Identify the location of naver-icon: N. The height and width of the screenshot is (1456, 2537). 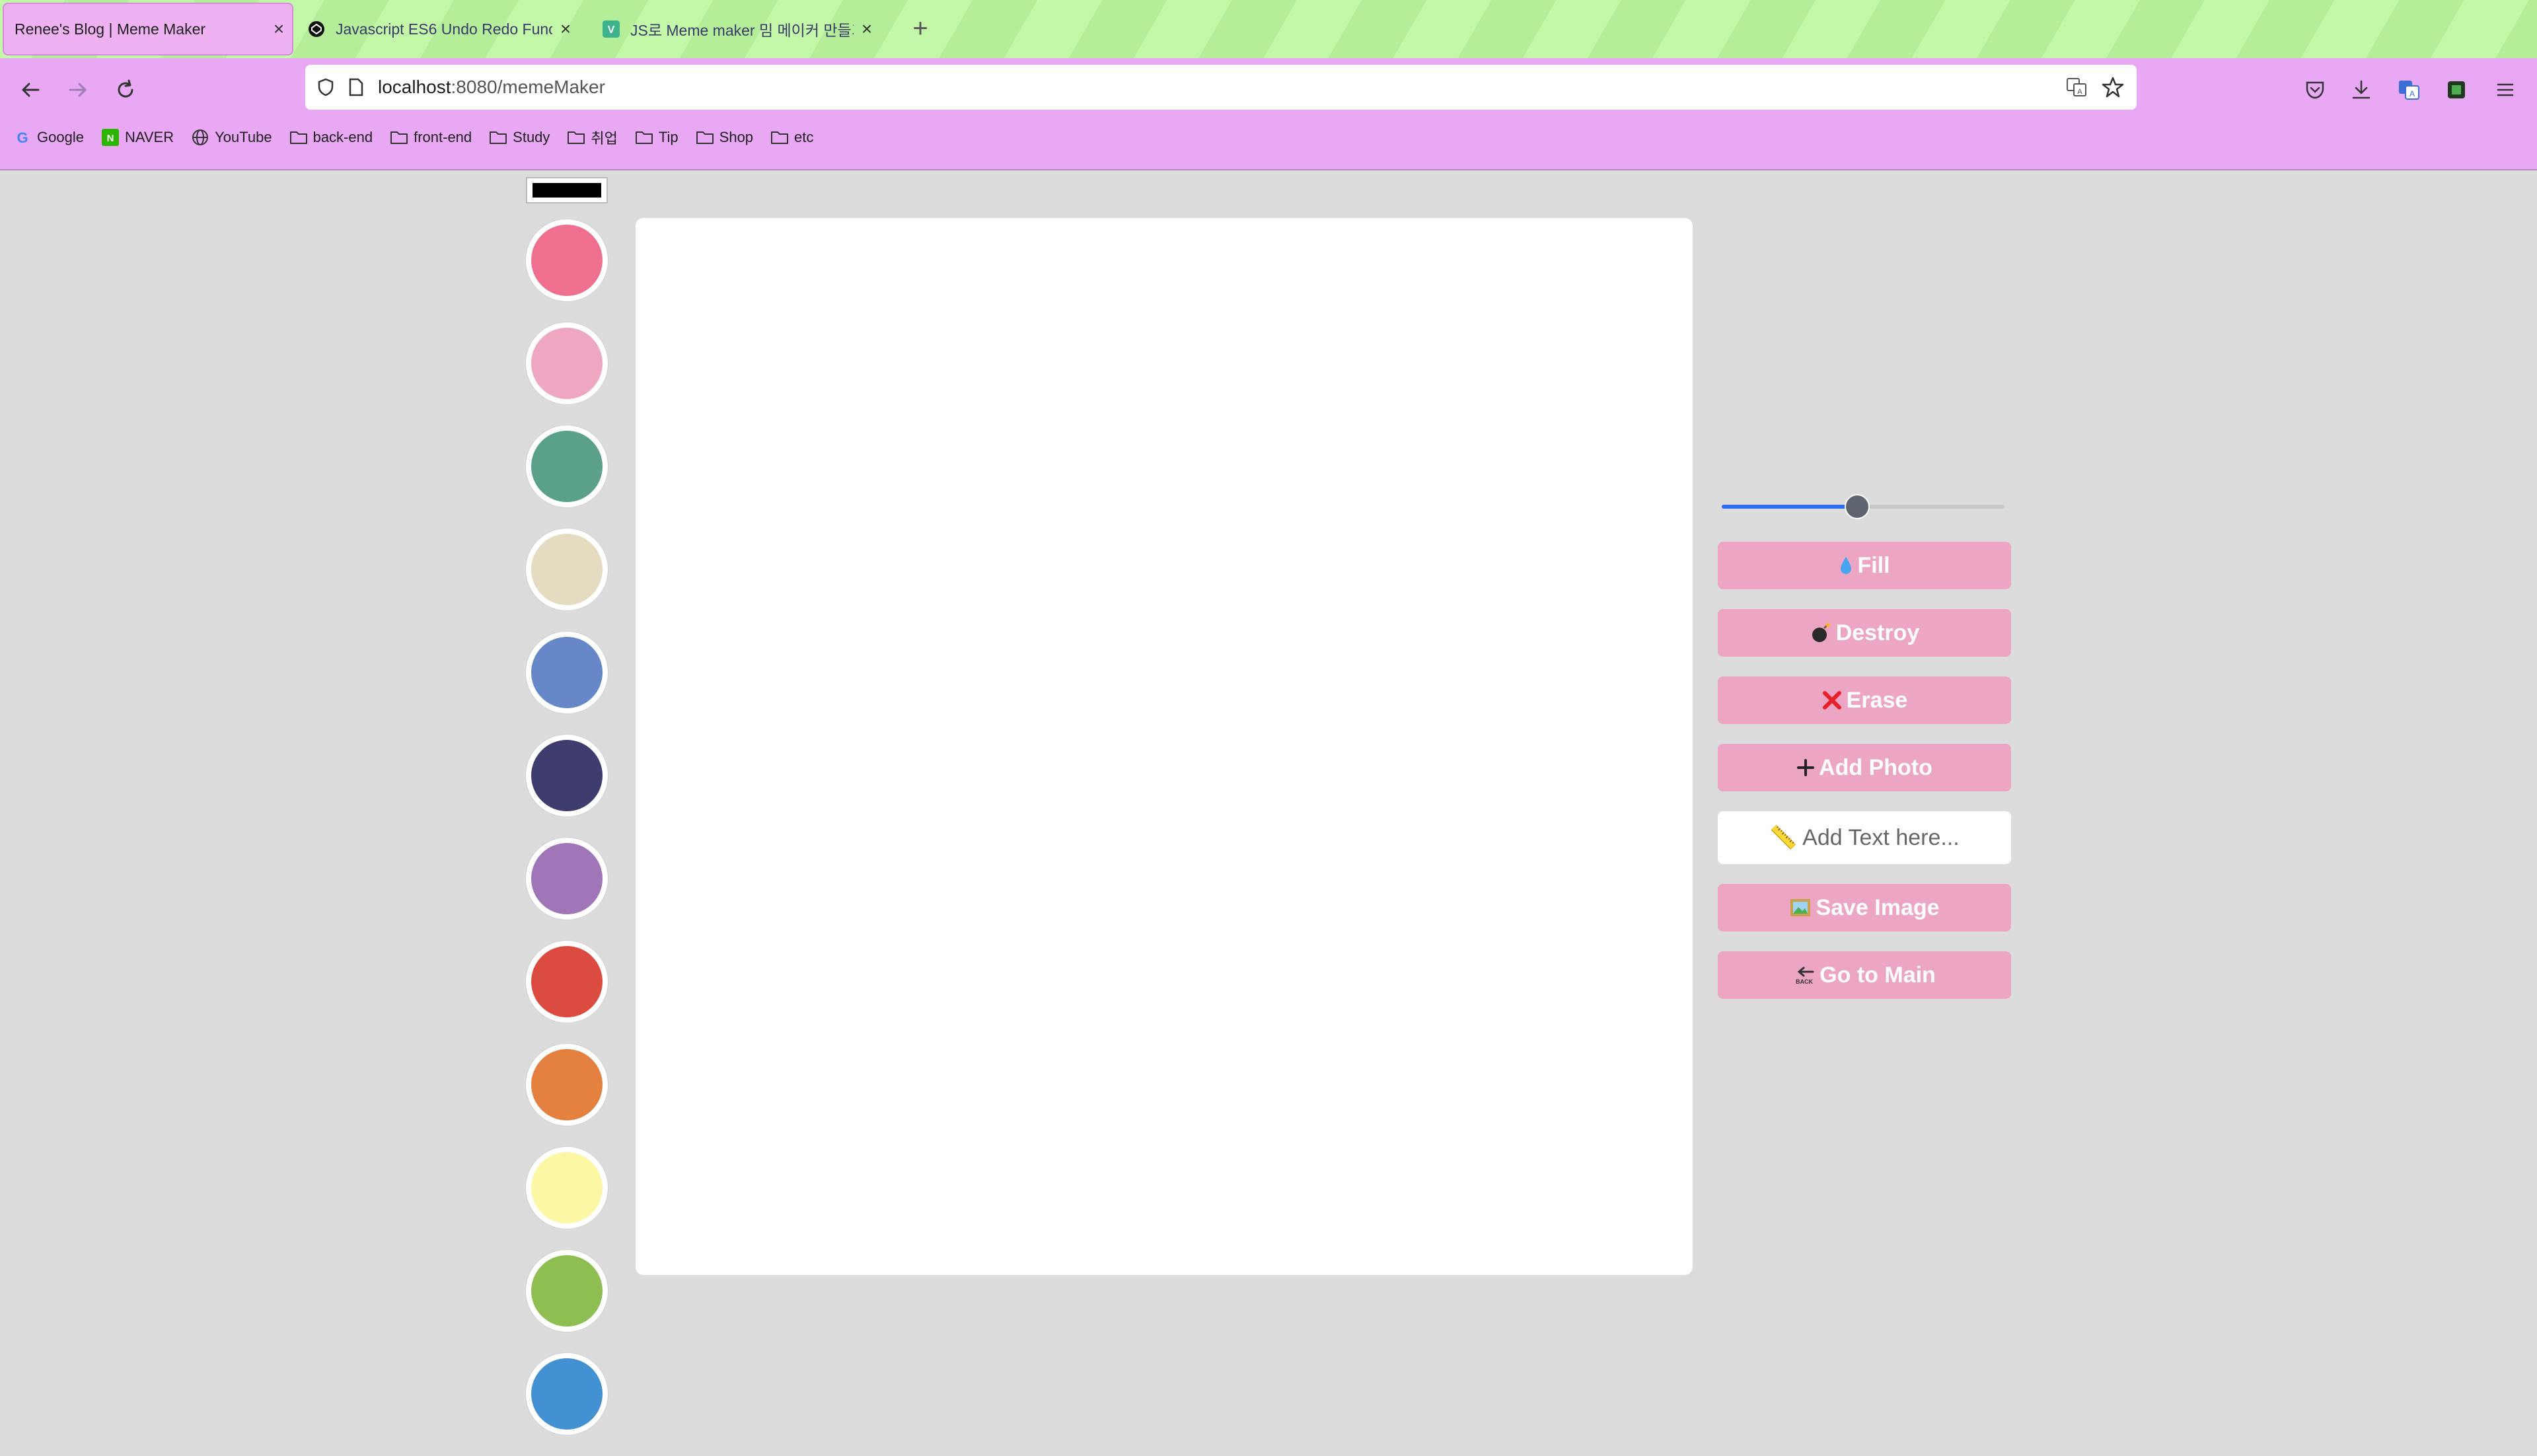
(110, 137).